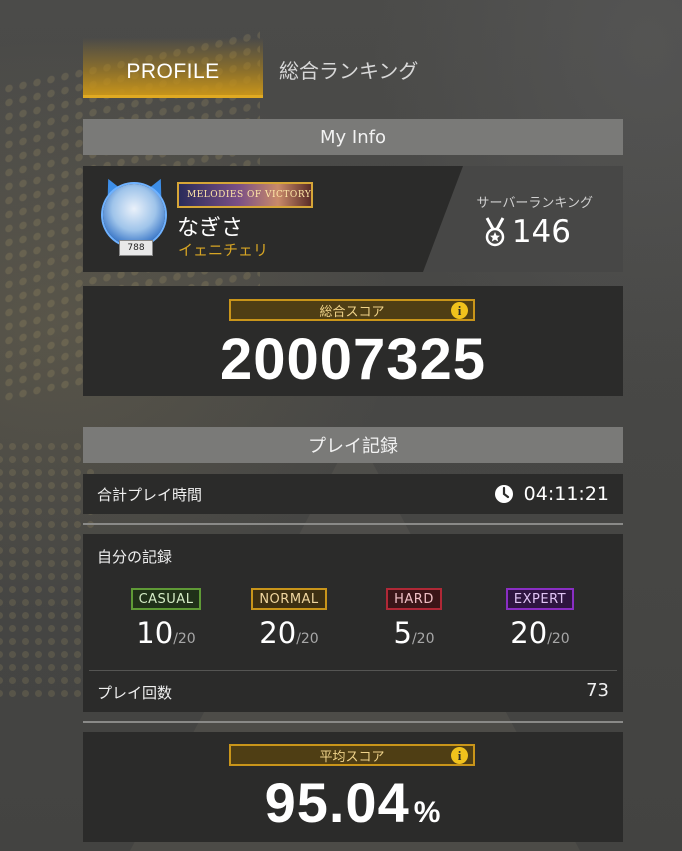 The image size is (682, 851). I want to click on difficulty-expert-count: 20/20, so click(540, 633).